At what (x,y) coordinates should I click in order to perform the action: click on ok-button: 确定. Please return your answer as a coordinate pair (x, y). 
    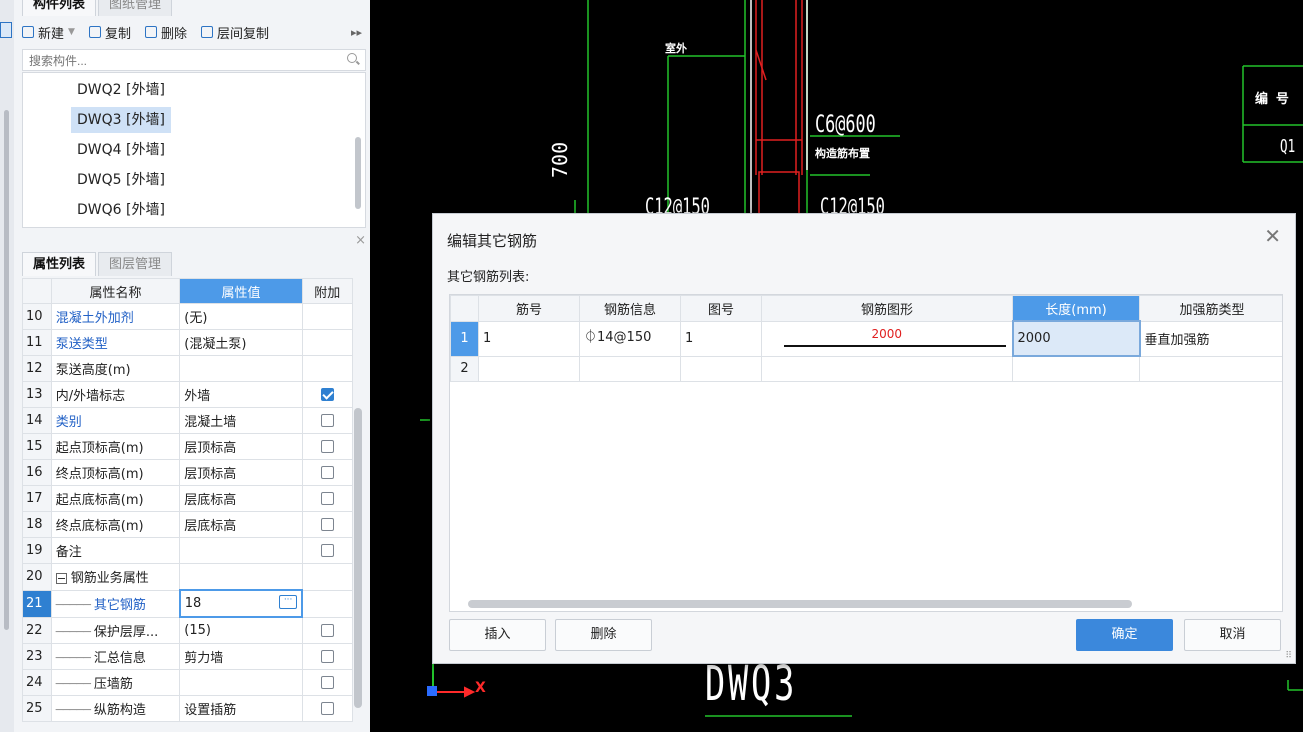
    Looking at the image, I should click on (1124, 635).